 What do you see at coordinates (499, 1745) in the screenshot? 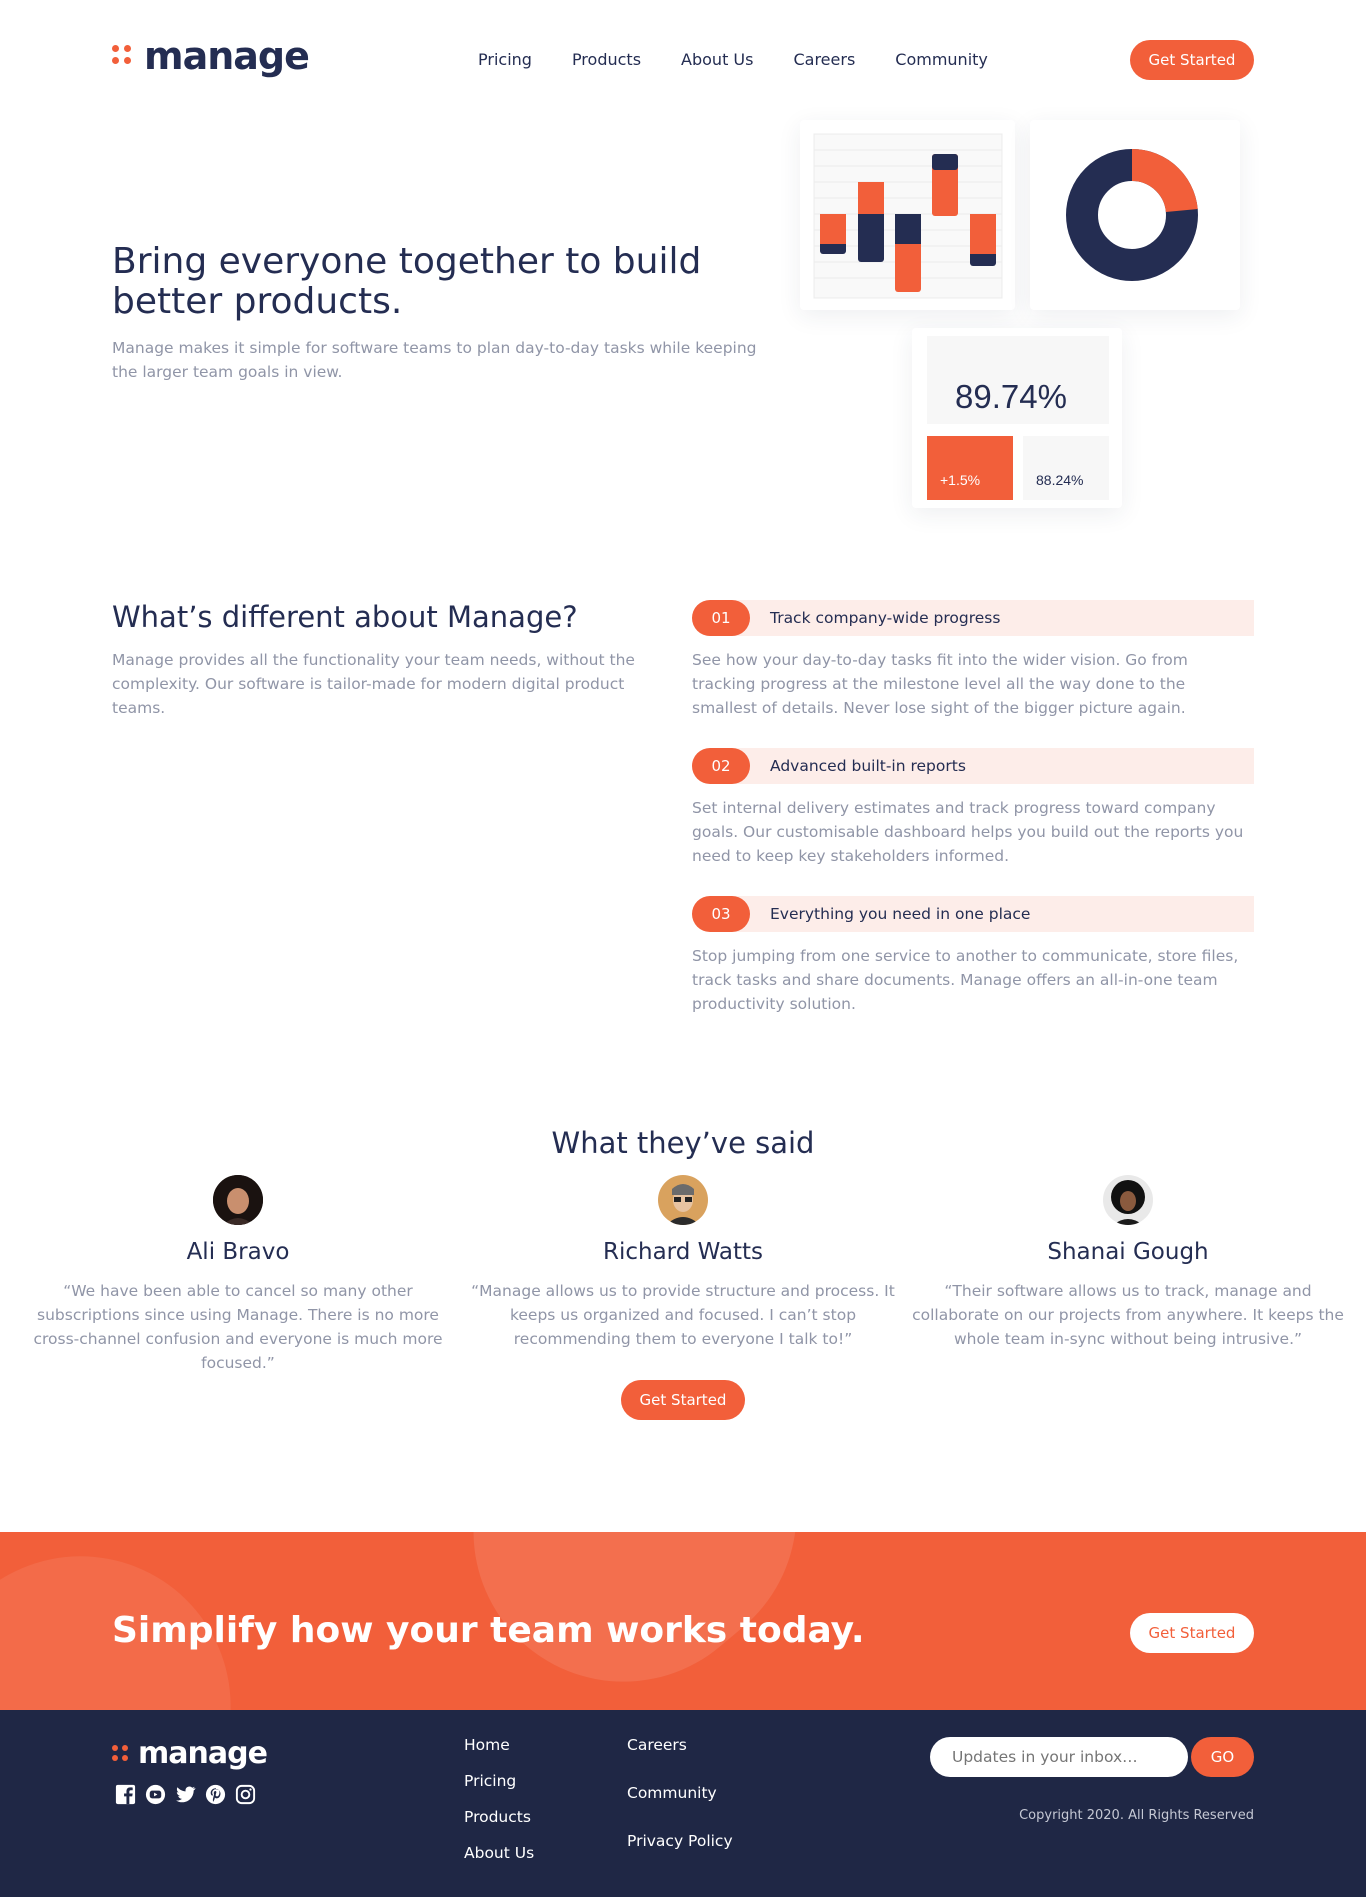
I see `footer-link-home: Home` at bounding box center [499, 1745].